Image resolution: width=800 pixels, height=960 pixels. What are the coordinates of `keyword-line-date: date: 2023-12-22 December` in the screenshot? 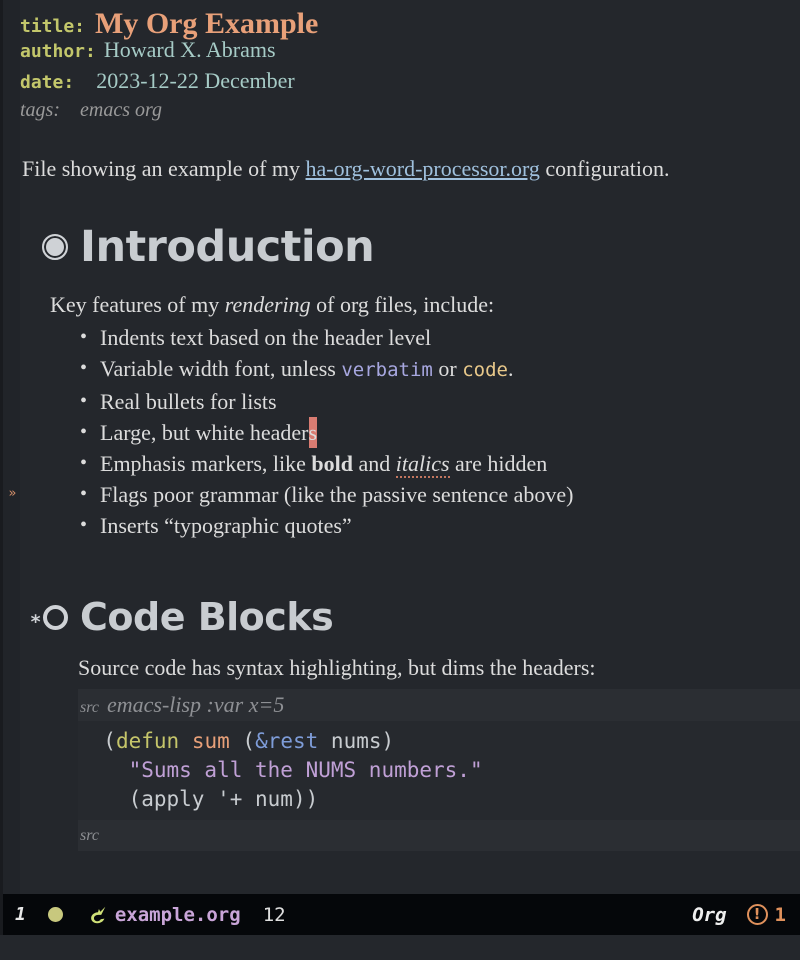 It's located at (410, 83).